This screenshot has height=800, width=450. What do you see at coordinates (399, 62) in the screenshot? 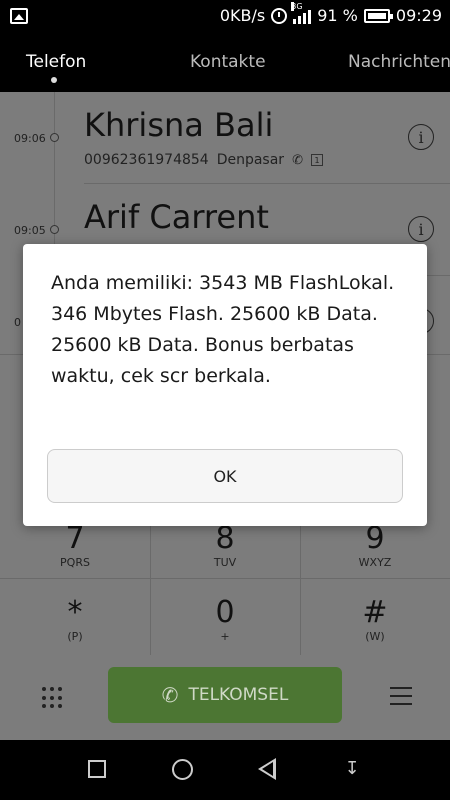
I see `tab-nachrichten: Nachrichten` at bounding box center [399, 62].